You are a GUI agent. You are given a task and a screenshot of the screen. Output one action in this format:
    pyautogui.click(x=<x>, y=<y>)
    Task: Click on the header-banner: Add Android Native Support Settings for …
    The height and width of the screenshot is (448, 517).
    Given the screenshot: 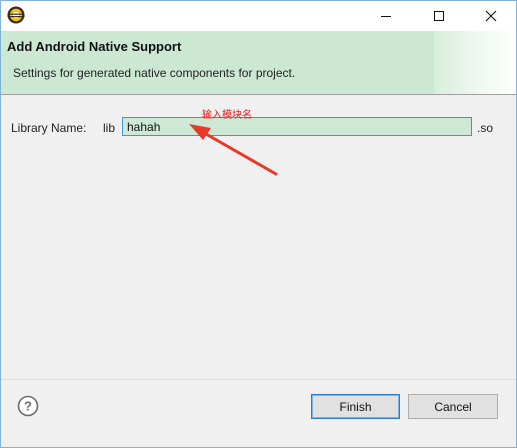 What is the action you would take?
    pyautogui.click(x=217, y=62)
    